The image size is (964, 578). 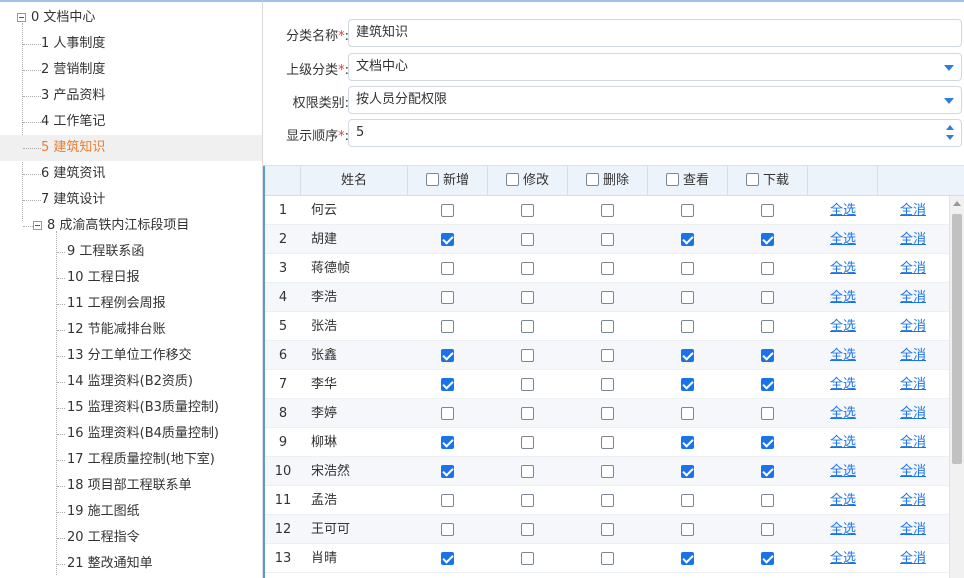 I want to click on tree-item: 6 建筑资讯, so click(x=131, y=174).